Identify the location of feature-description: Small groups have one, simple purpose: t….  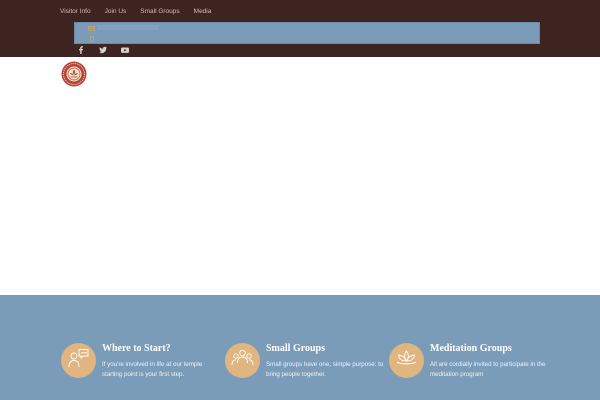
(325, 369).